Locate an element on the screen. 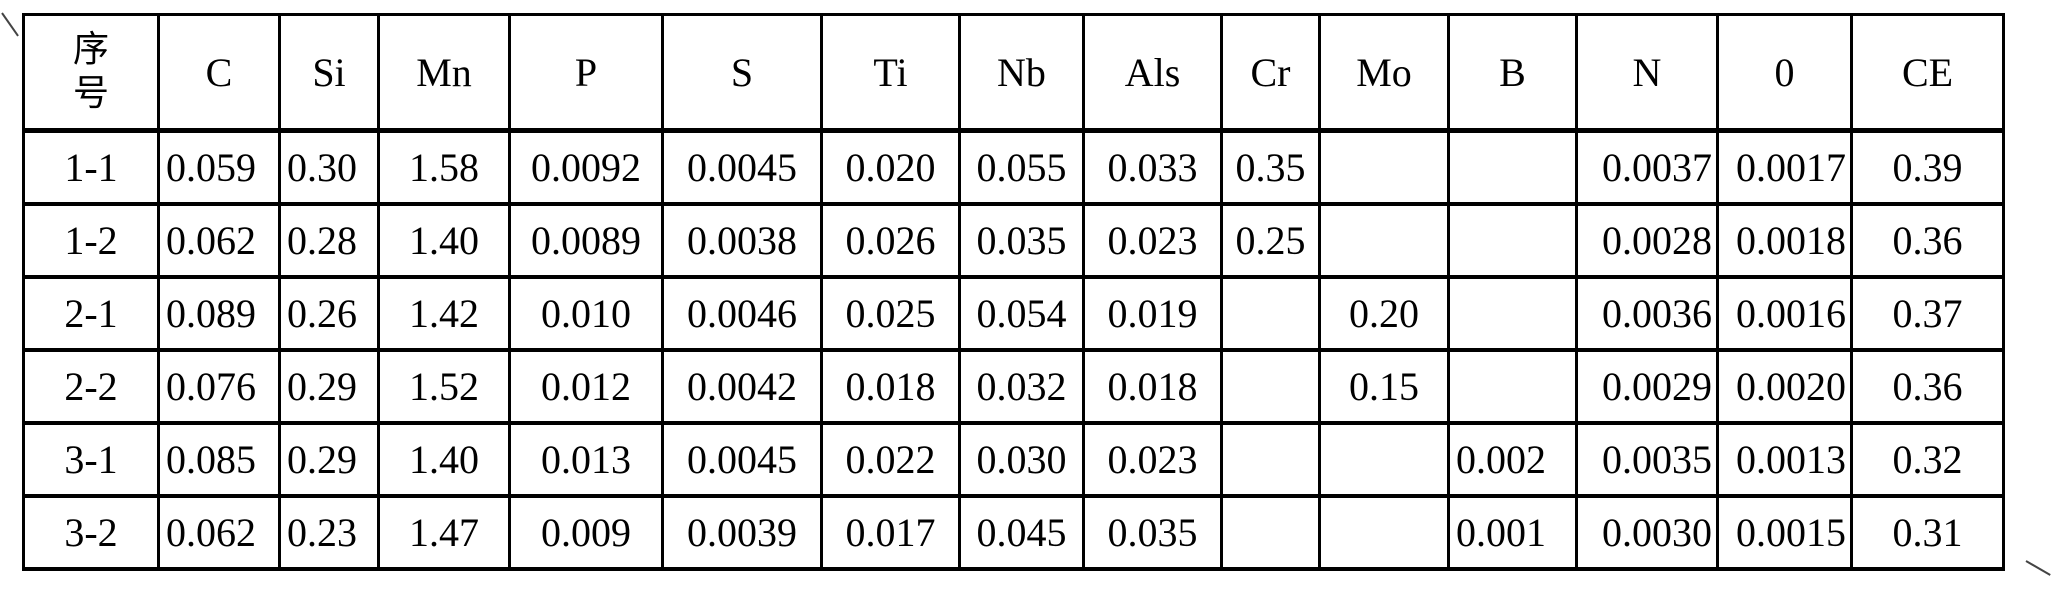 This screenshot has height=592, width=2054. cell-nb: 0.055 is located at coordinates (1021, 167).